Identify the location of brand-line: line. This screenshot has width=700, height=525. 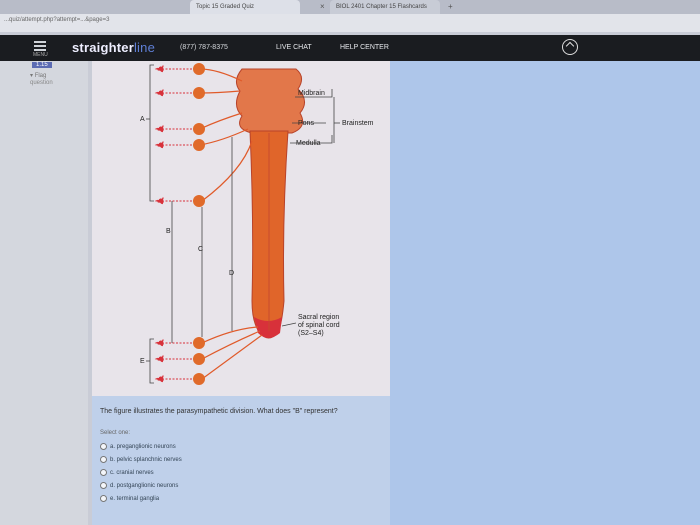
(144, 47).